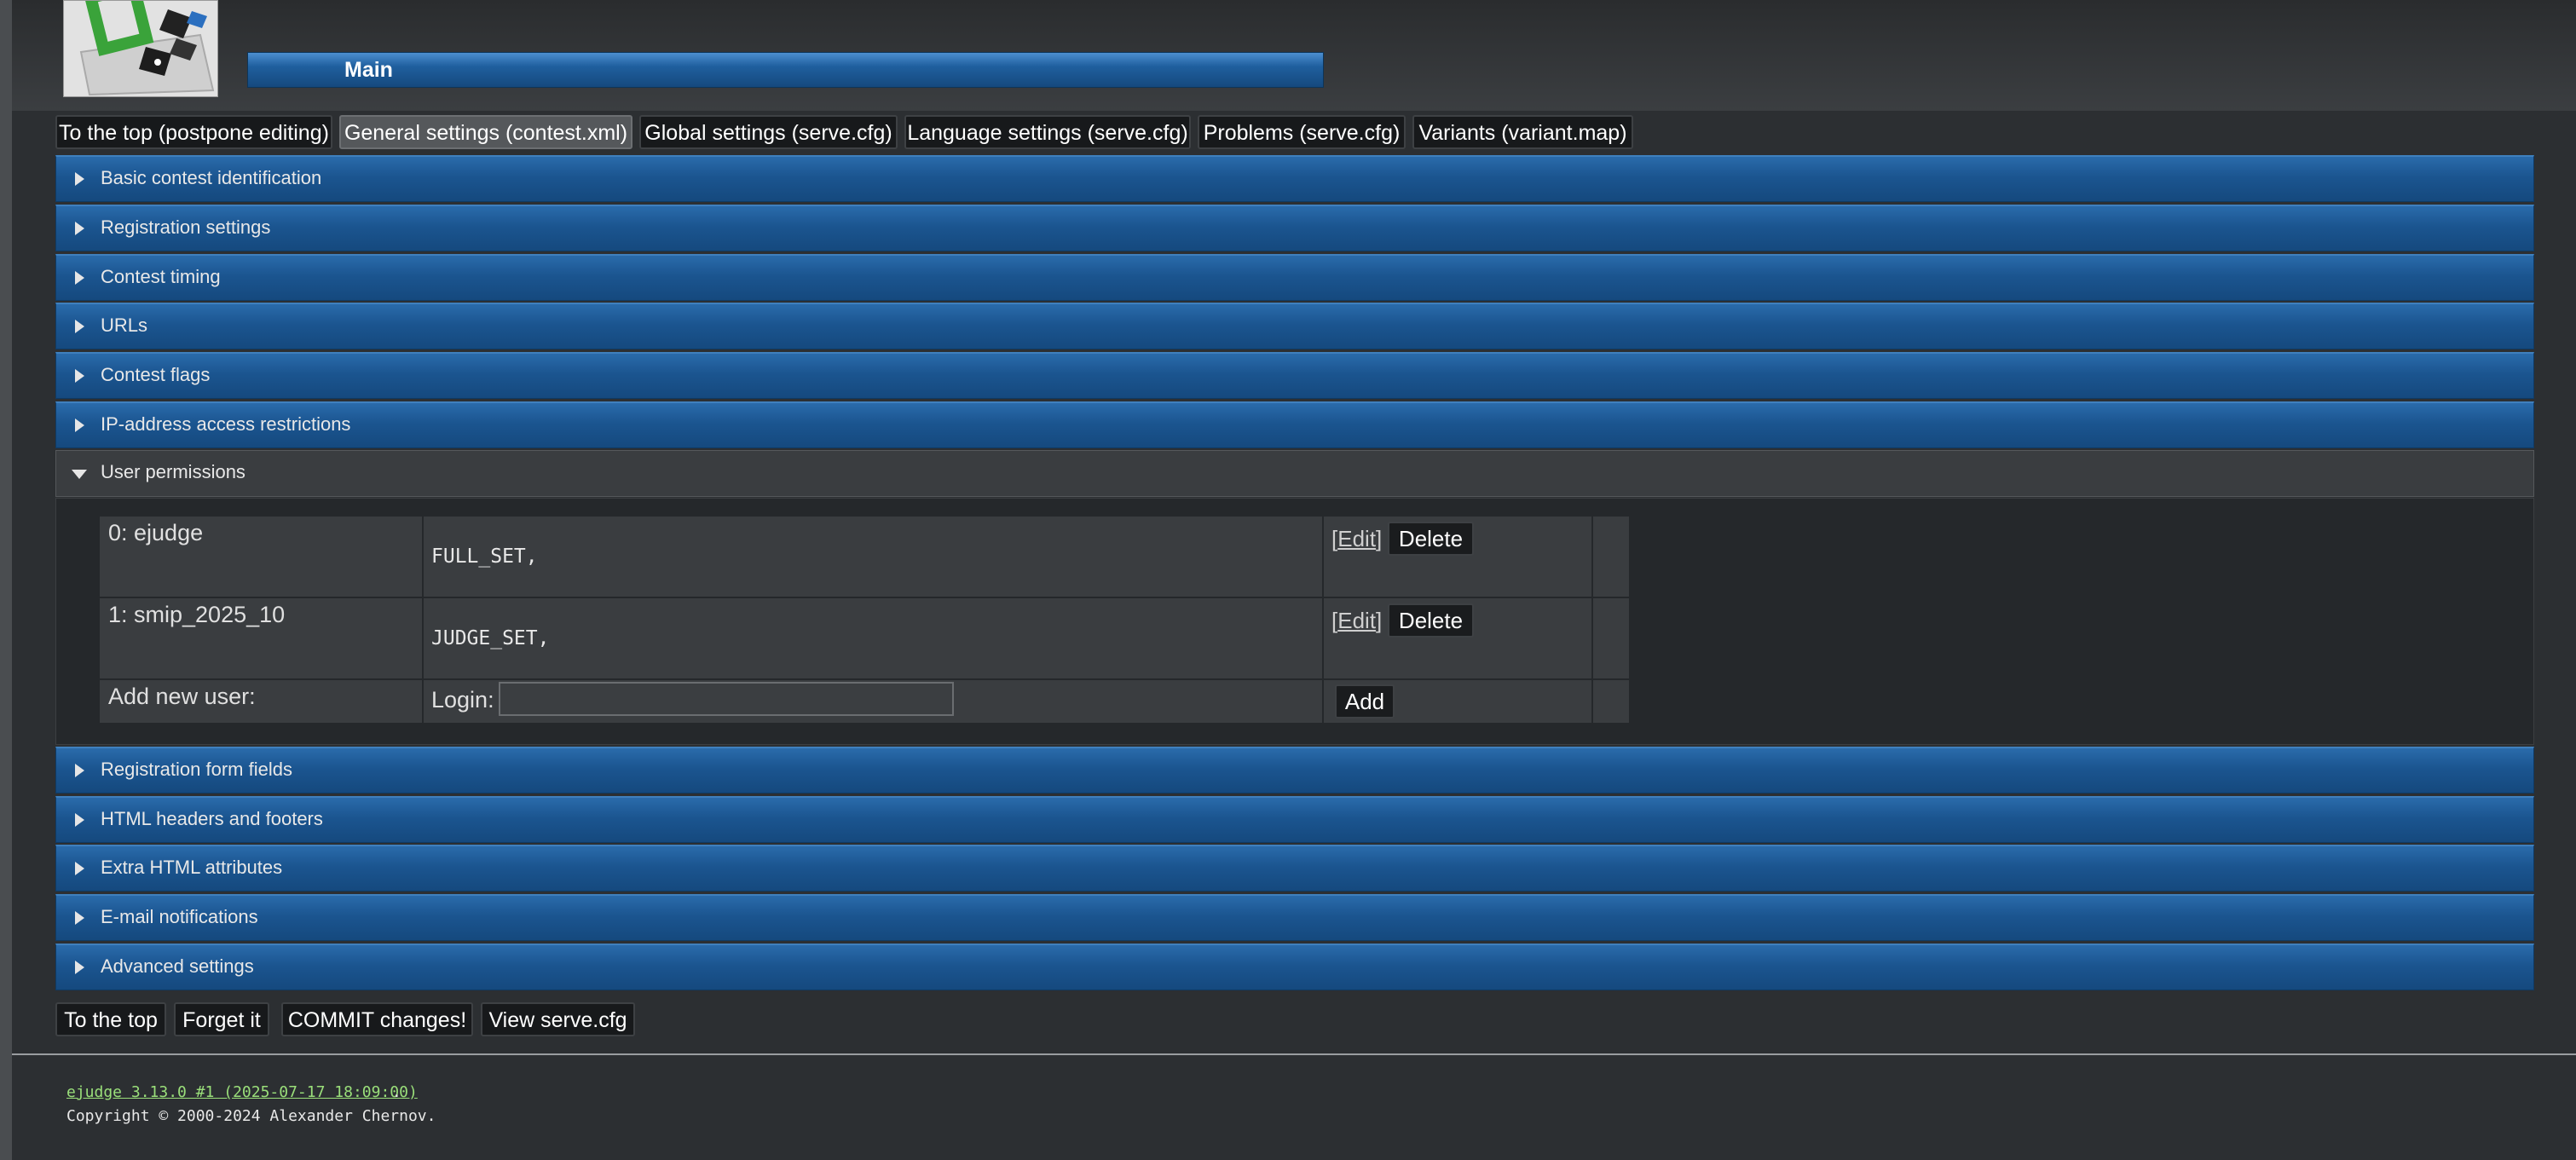 This screenshot has height=1160, width=2576. Describe the element at coordinates (124, 326) in the screenshot. I see `section-label: URLs` at that location.